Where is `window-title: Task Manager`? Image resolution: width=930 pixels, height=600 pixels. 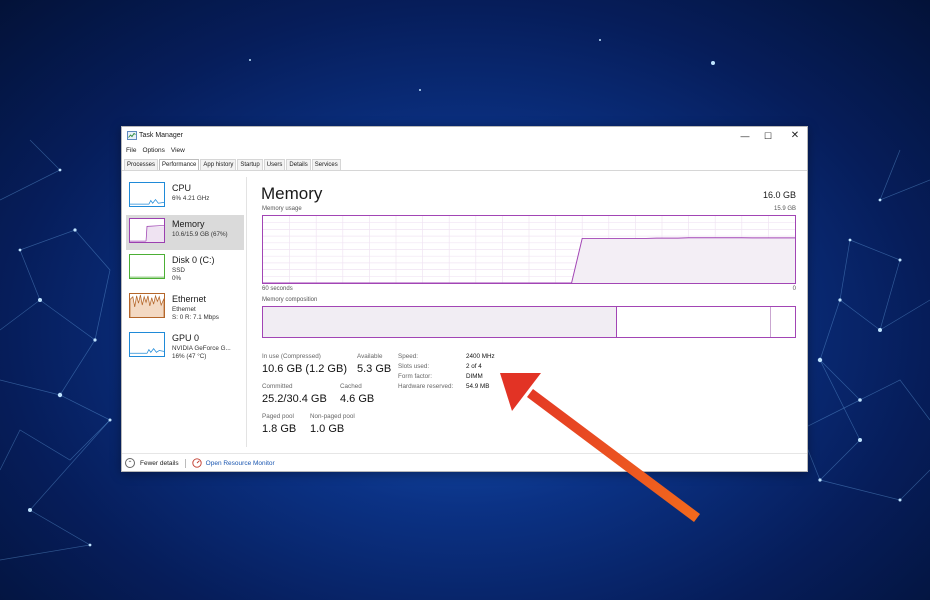
window-title: Task Manager is located at coordinates (161, 135).